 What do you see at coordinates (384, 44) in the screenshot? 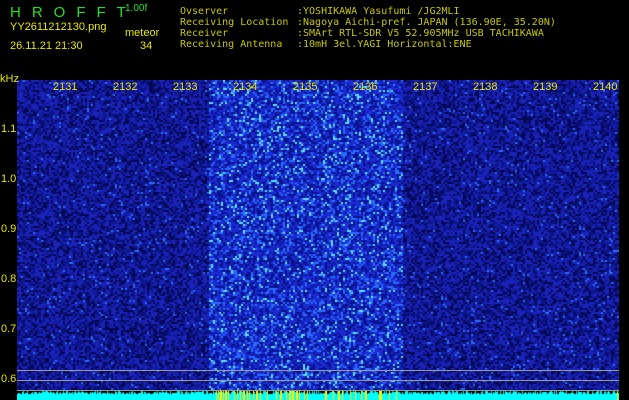
I see `info-value: :10mH 3el.YAGI Horizontal:ENE` at bounding box center [384, 44].